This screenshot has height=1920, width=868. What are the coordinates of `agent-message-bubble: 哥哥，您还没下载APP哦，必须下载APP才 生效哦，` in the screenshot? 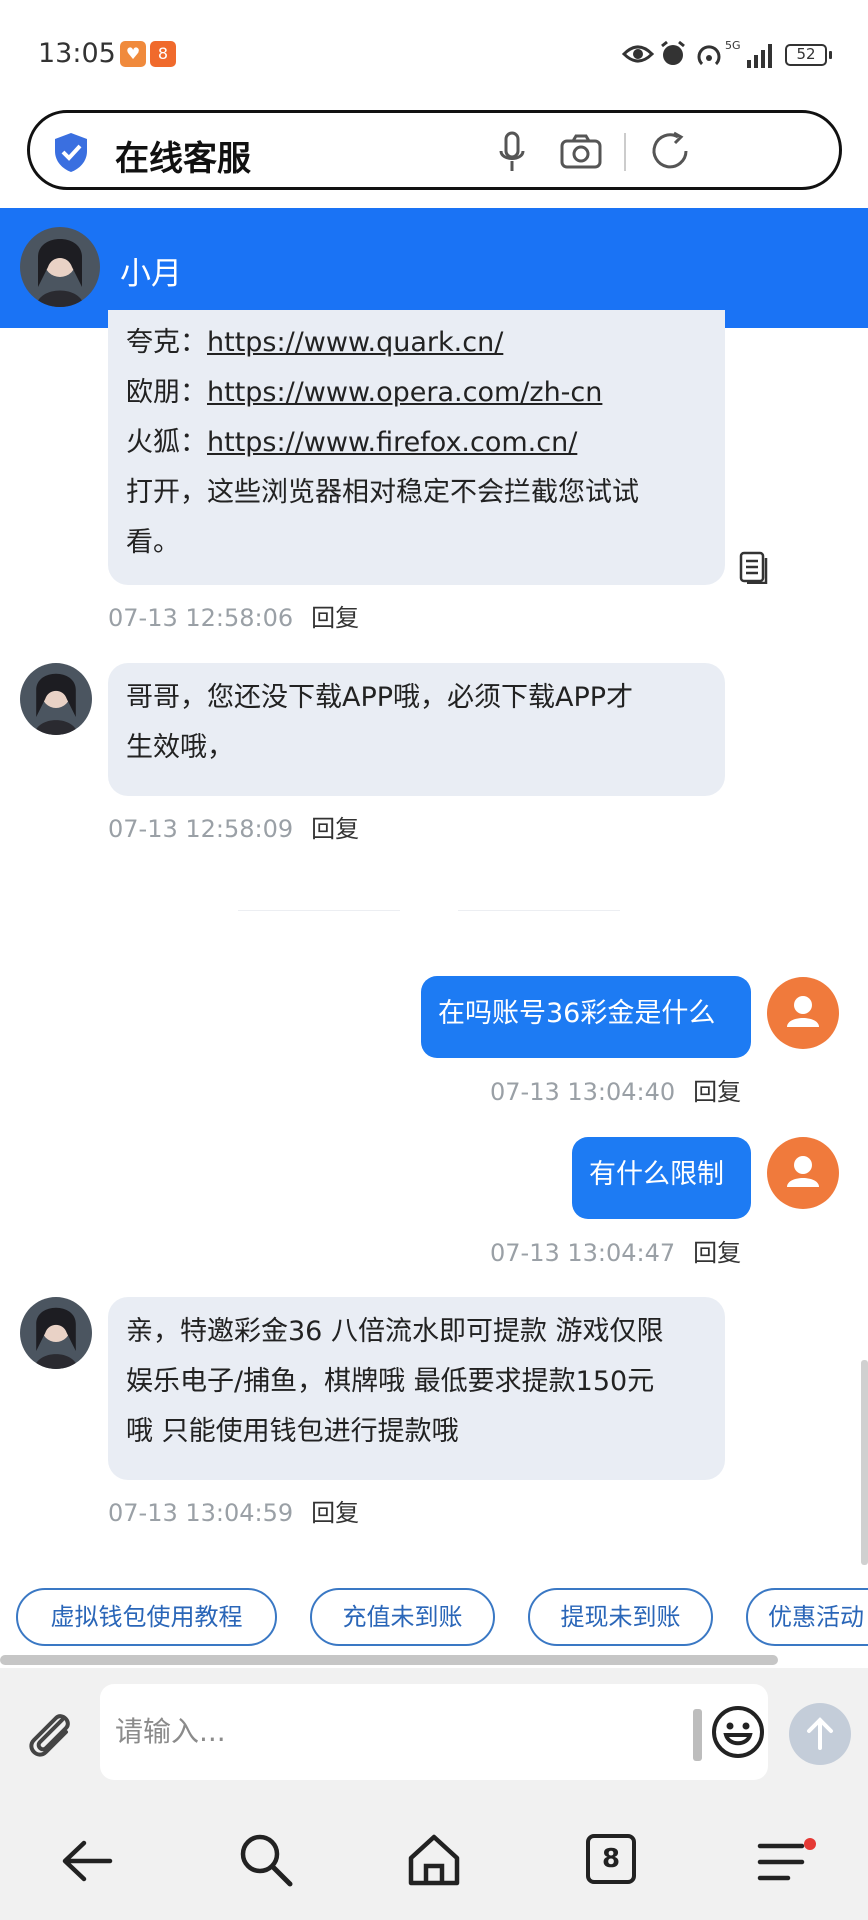 It's located at (416, 729).